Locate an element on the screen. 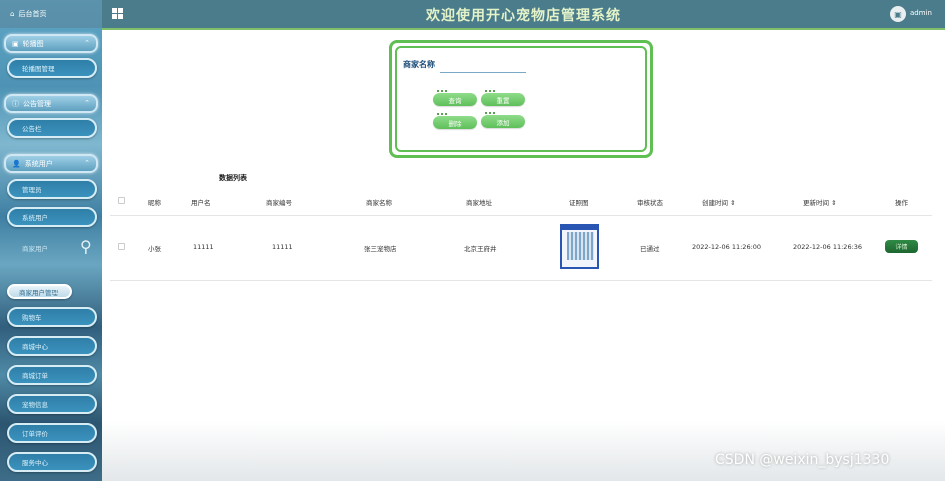 This screenshot has width=945, height=481. sidebar-group-carousel: ▣ 轮播图 ⌃ is located at coordinates (51, 43).